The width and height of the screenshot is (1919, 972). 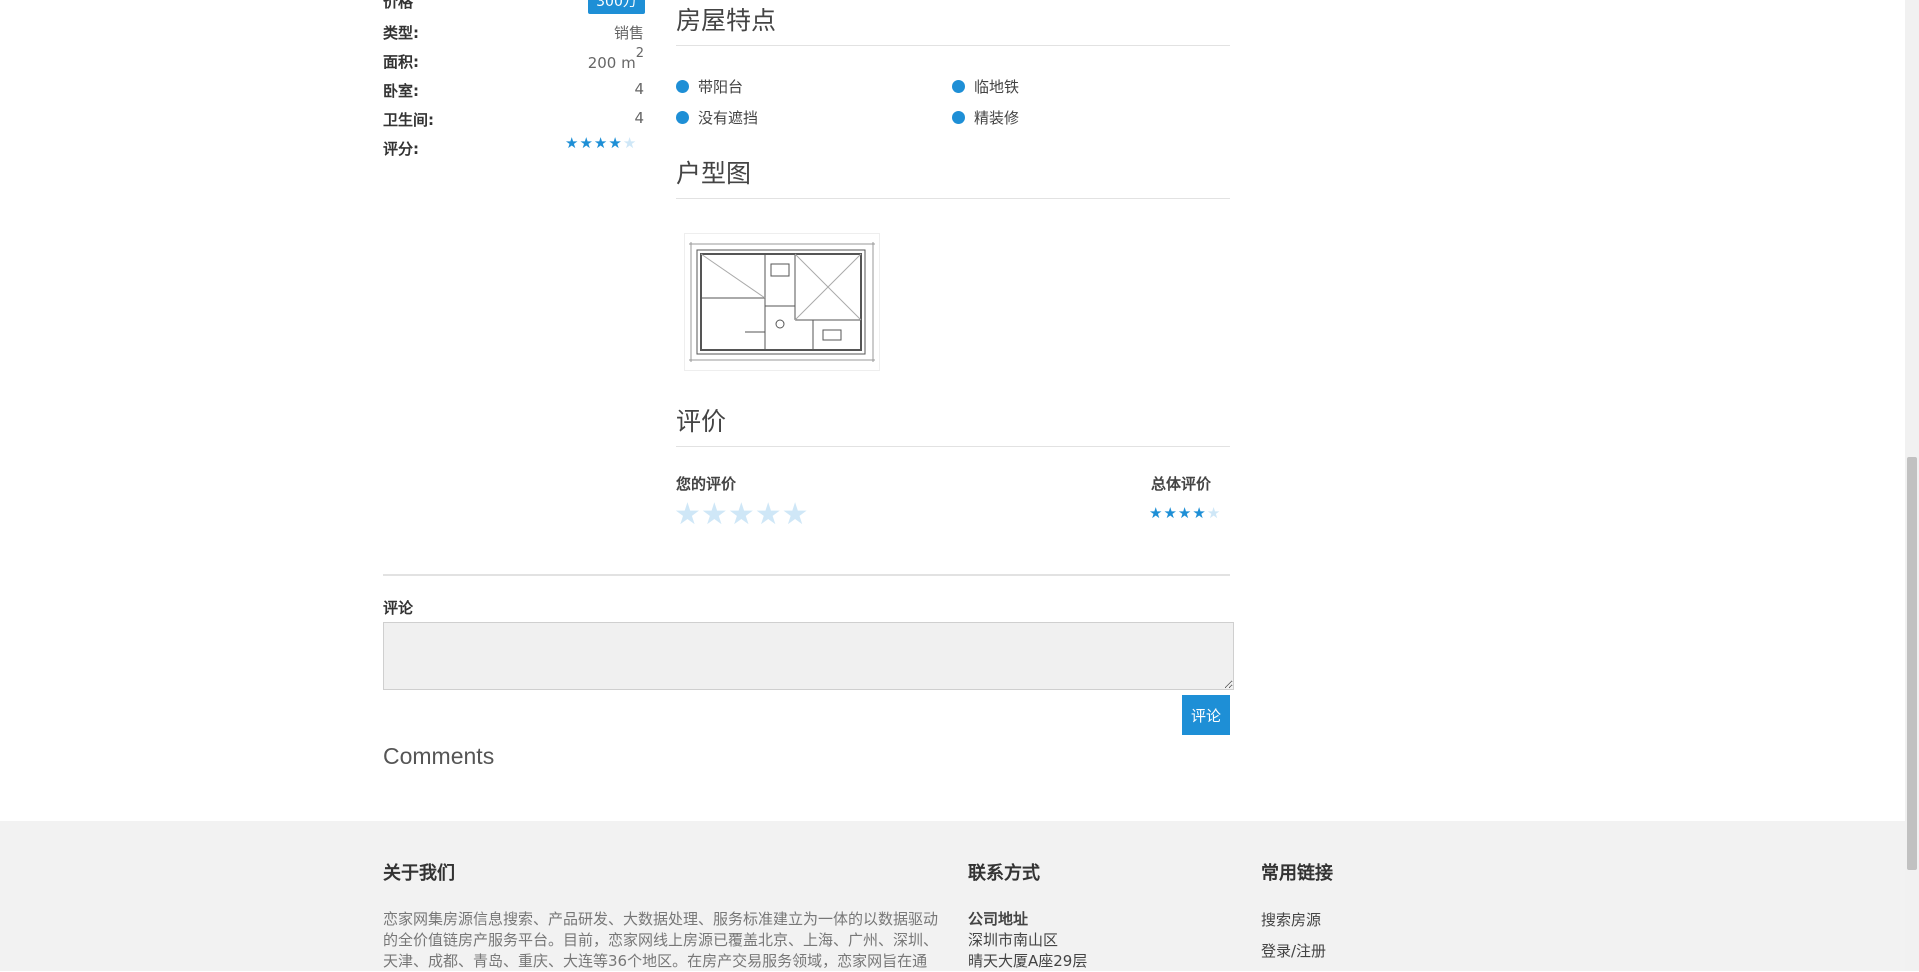 What do you see at coordinates (628, 33) in the screenshot?
I see `type-value: 销售` at bounding box center [628, 33].